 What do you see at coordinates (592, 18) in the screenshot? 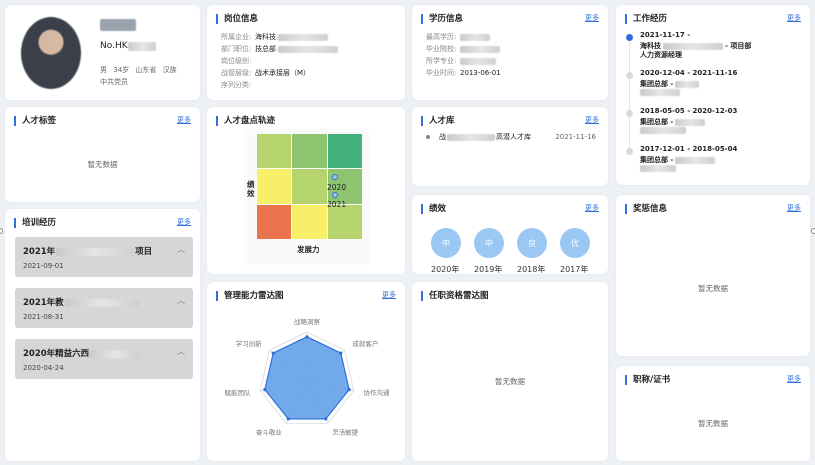
I see `education-more-link: 更多` at bounding box center [592, 18].